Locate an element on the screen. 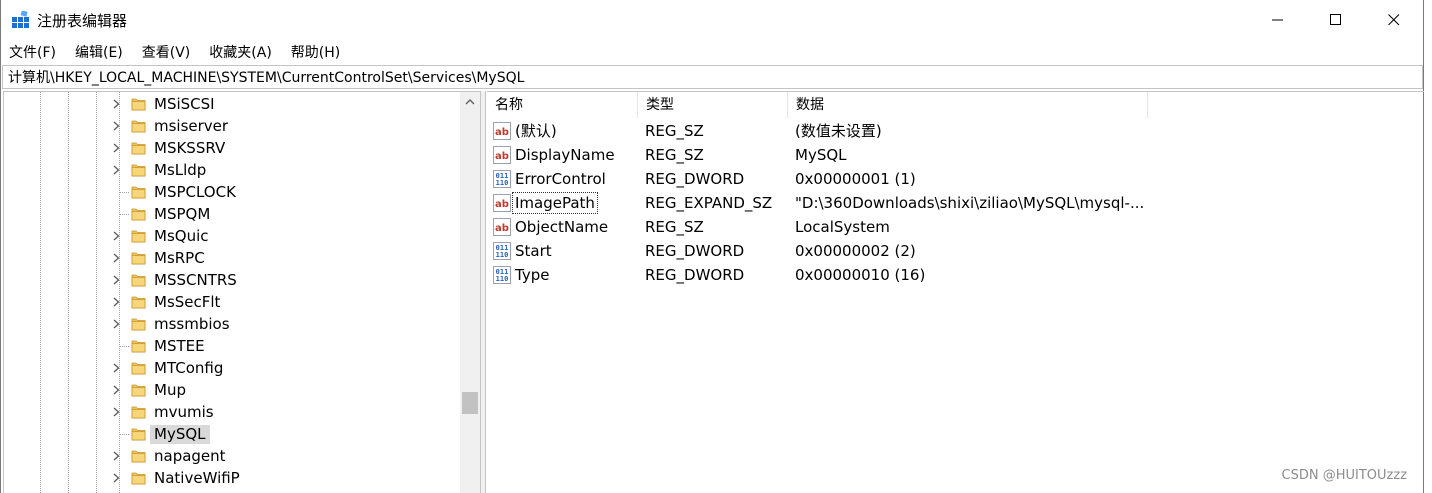  svg-text: ab is located at coordinates (502, 156).